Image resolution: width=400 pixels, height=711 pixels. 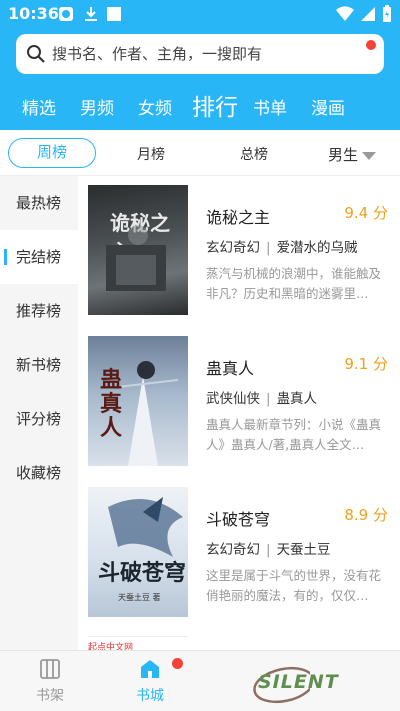 What do you see at coordinates (366, 515) in the screenshot?
I see `book-score: 8.9 分` at bounding box center [366, 515].